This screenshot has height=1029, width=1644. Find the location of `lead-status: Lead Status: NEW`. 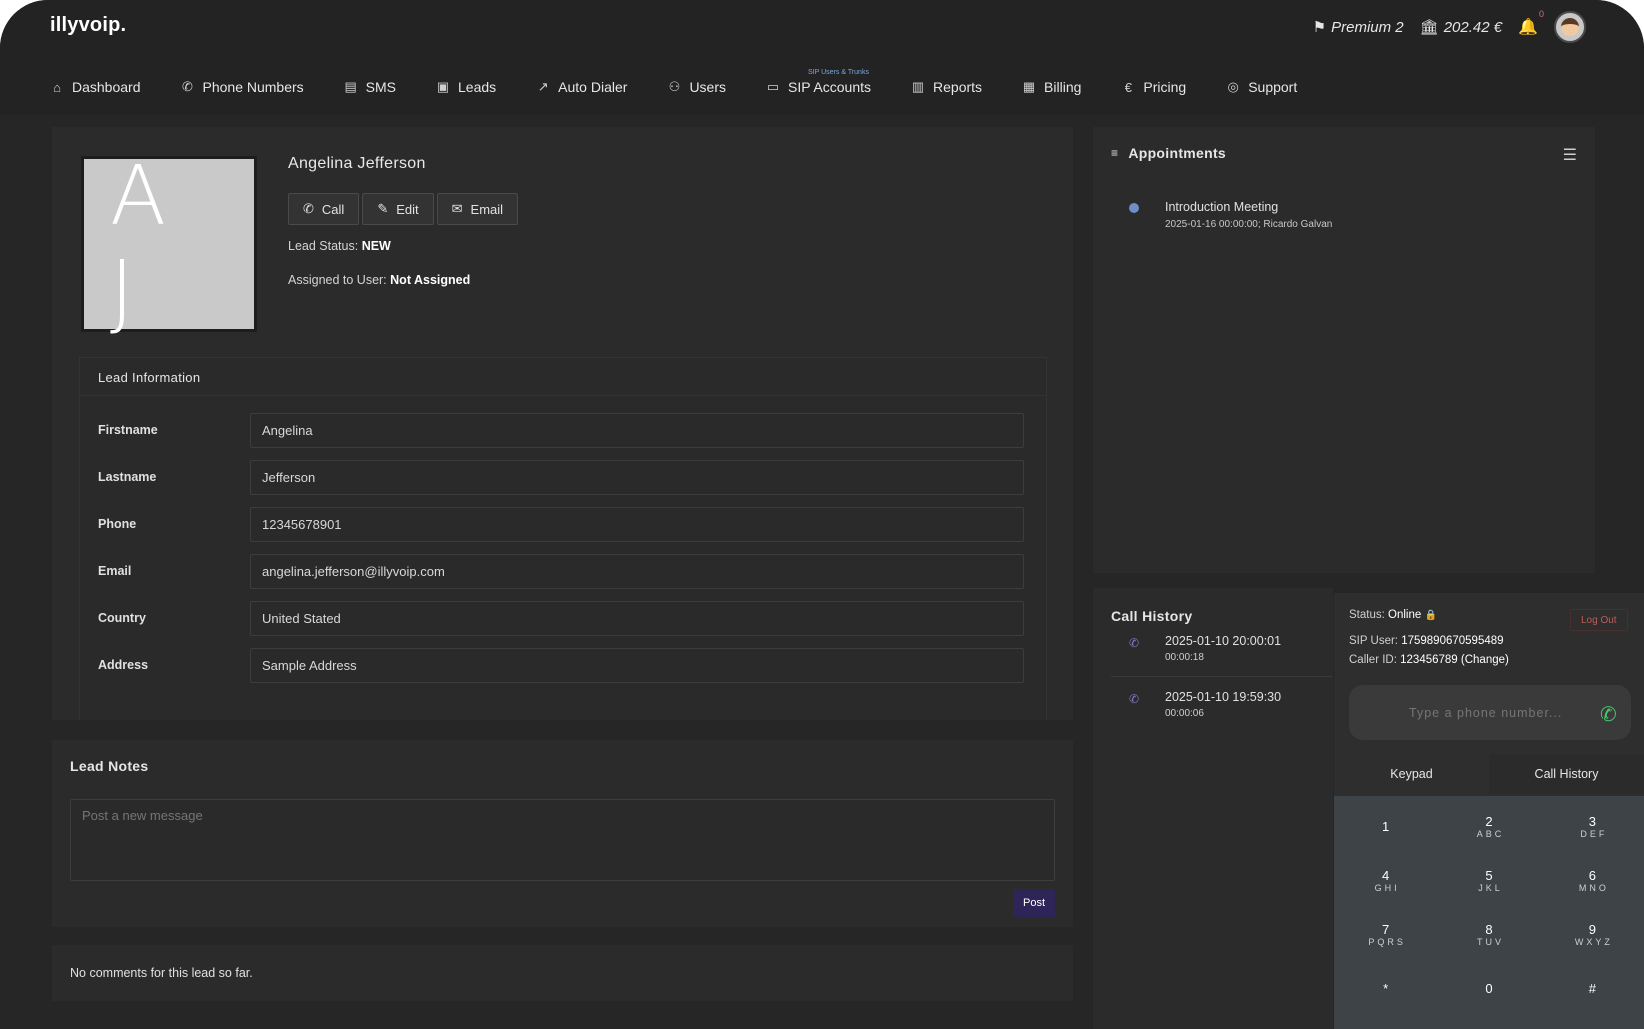

lead-status: Lead Status: NEW is located at coordinates (339, 246).